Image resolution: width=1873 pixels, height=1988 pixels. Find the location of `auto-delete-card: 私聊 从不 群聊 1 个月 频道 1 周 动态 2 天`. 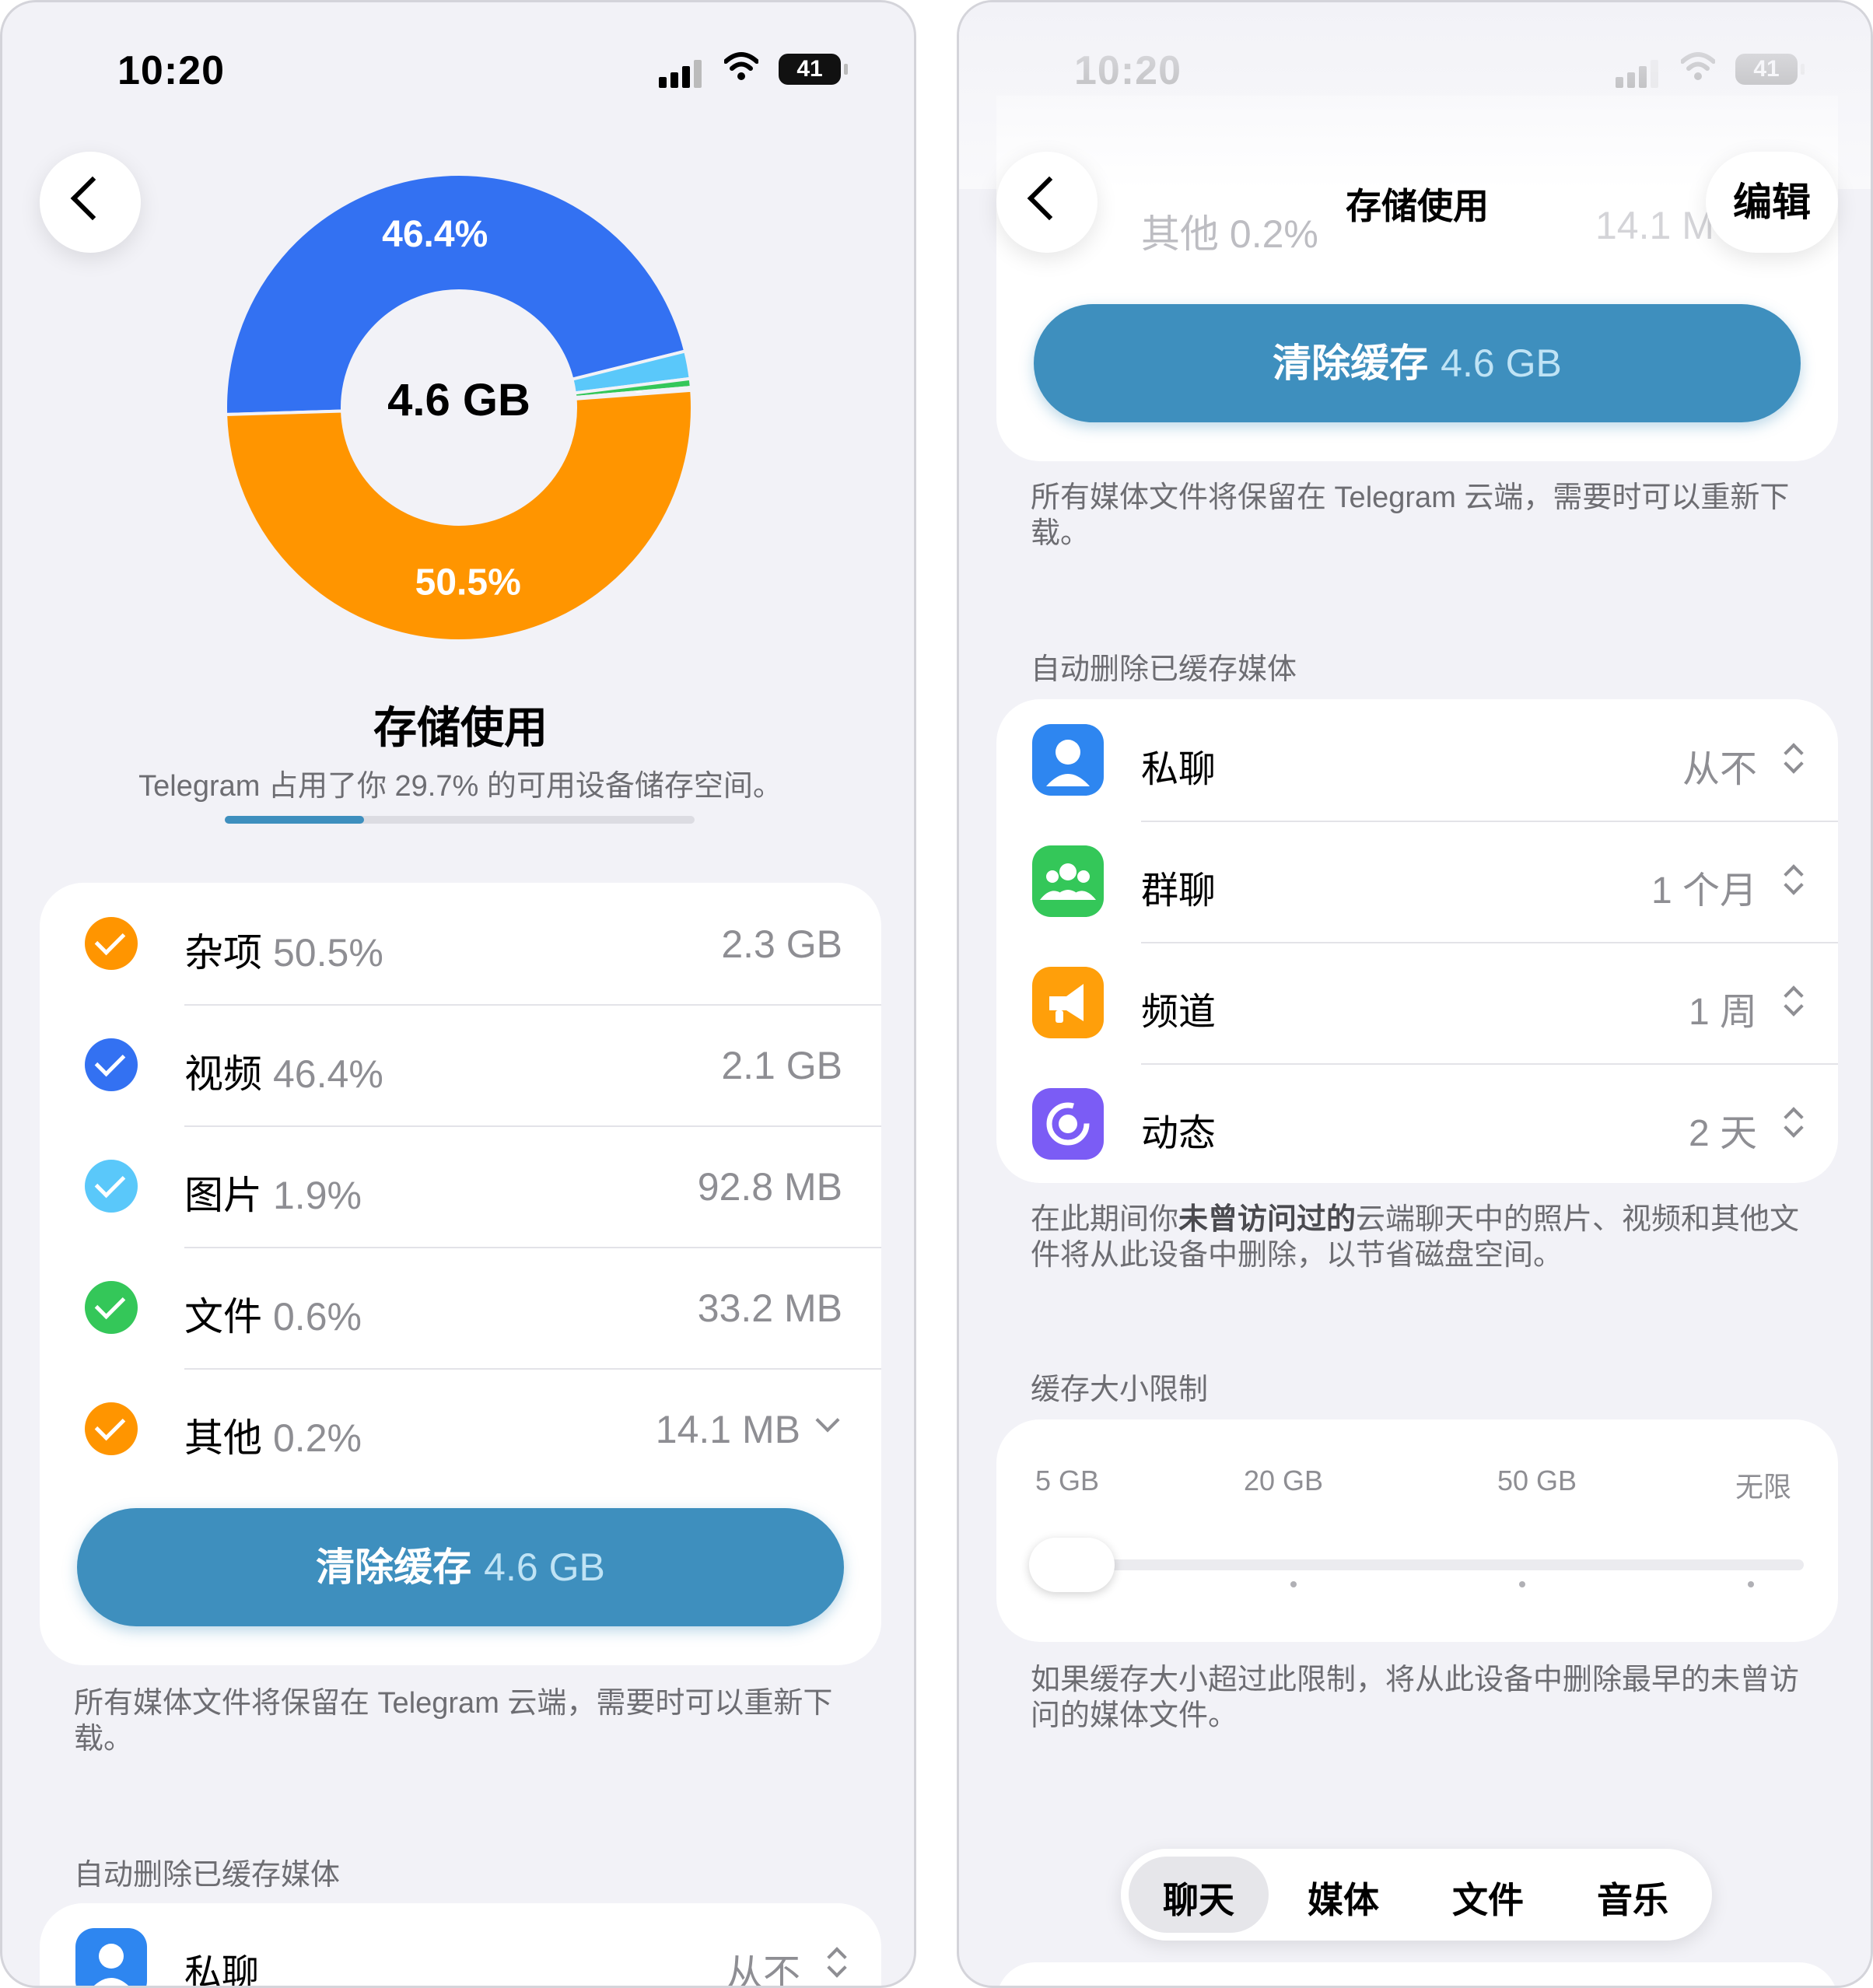

auto-delete-card: 私聊 从不 群聊 1 个月 频道 1 周 动态 2 天 is located at coordinates (1417, 941).